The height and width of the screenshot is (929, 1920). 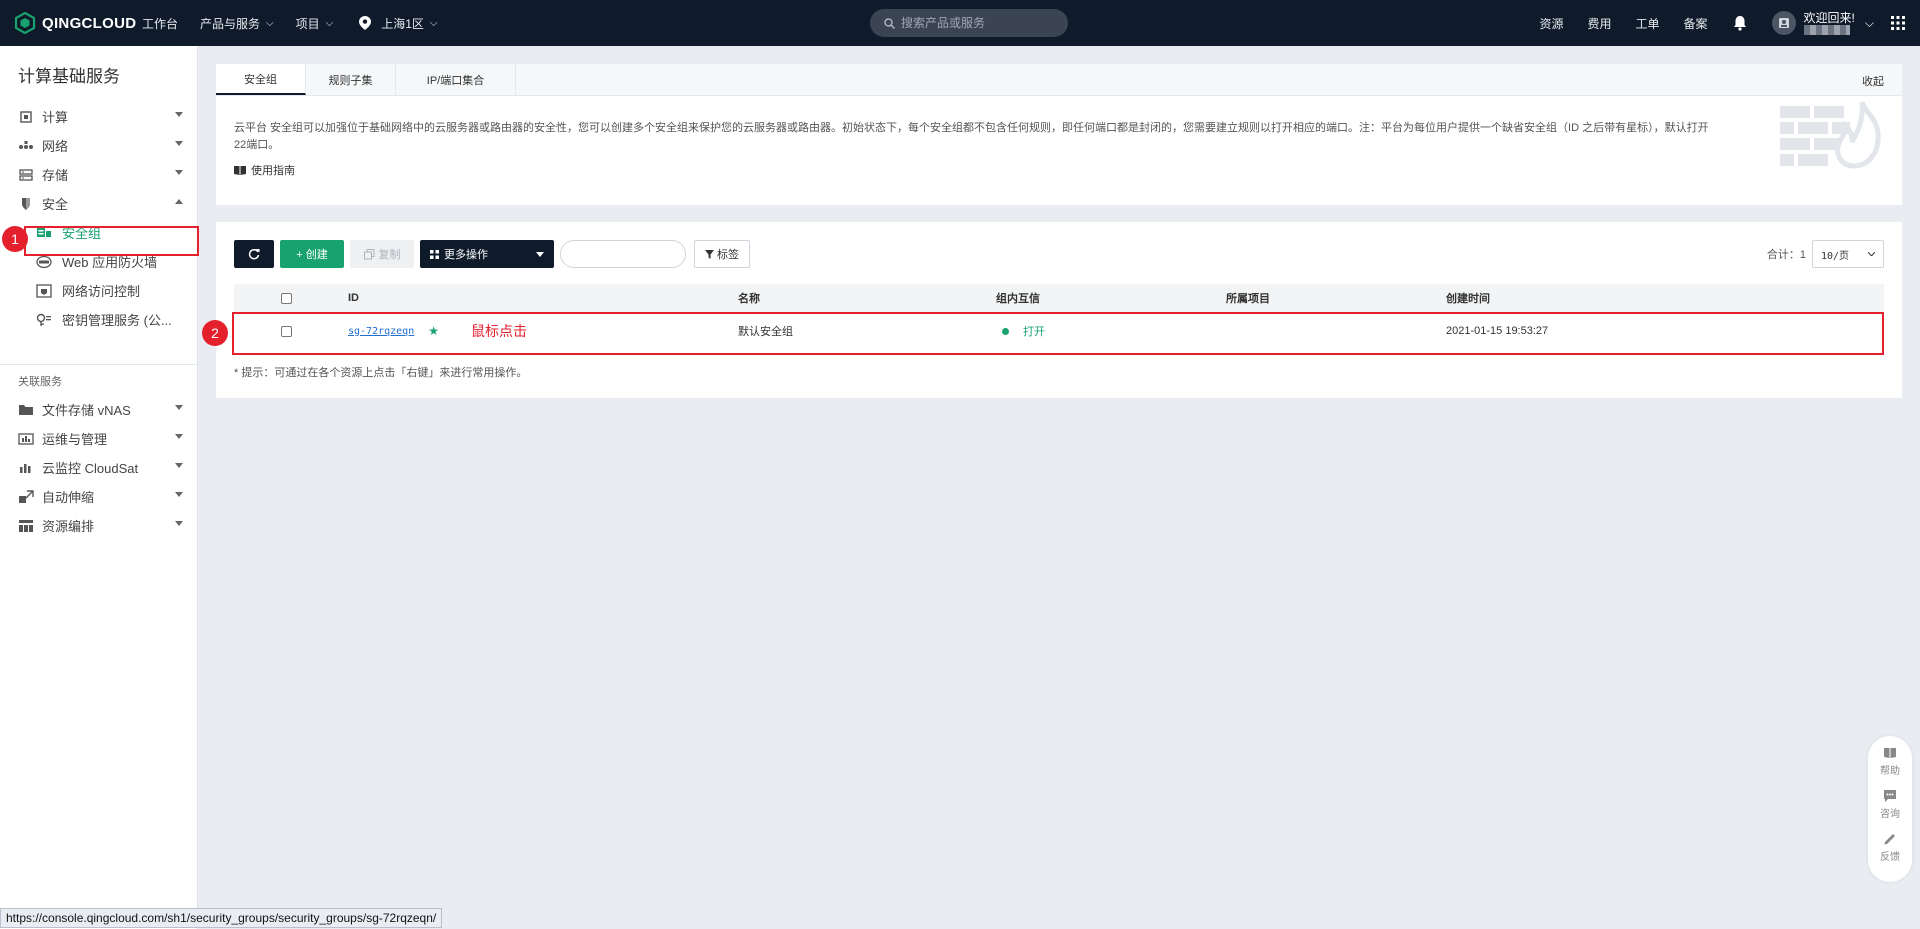 What do you see at coordinates (540, 254) in the screenshot?
I see `caret-down-icon` at bounding box center [540, 254].